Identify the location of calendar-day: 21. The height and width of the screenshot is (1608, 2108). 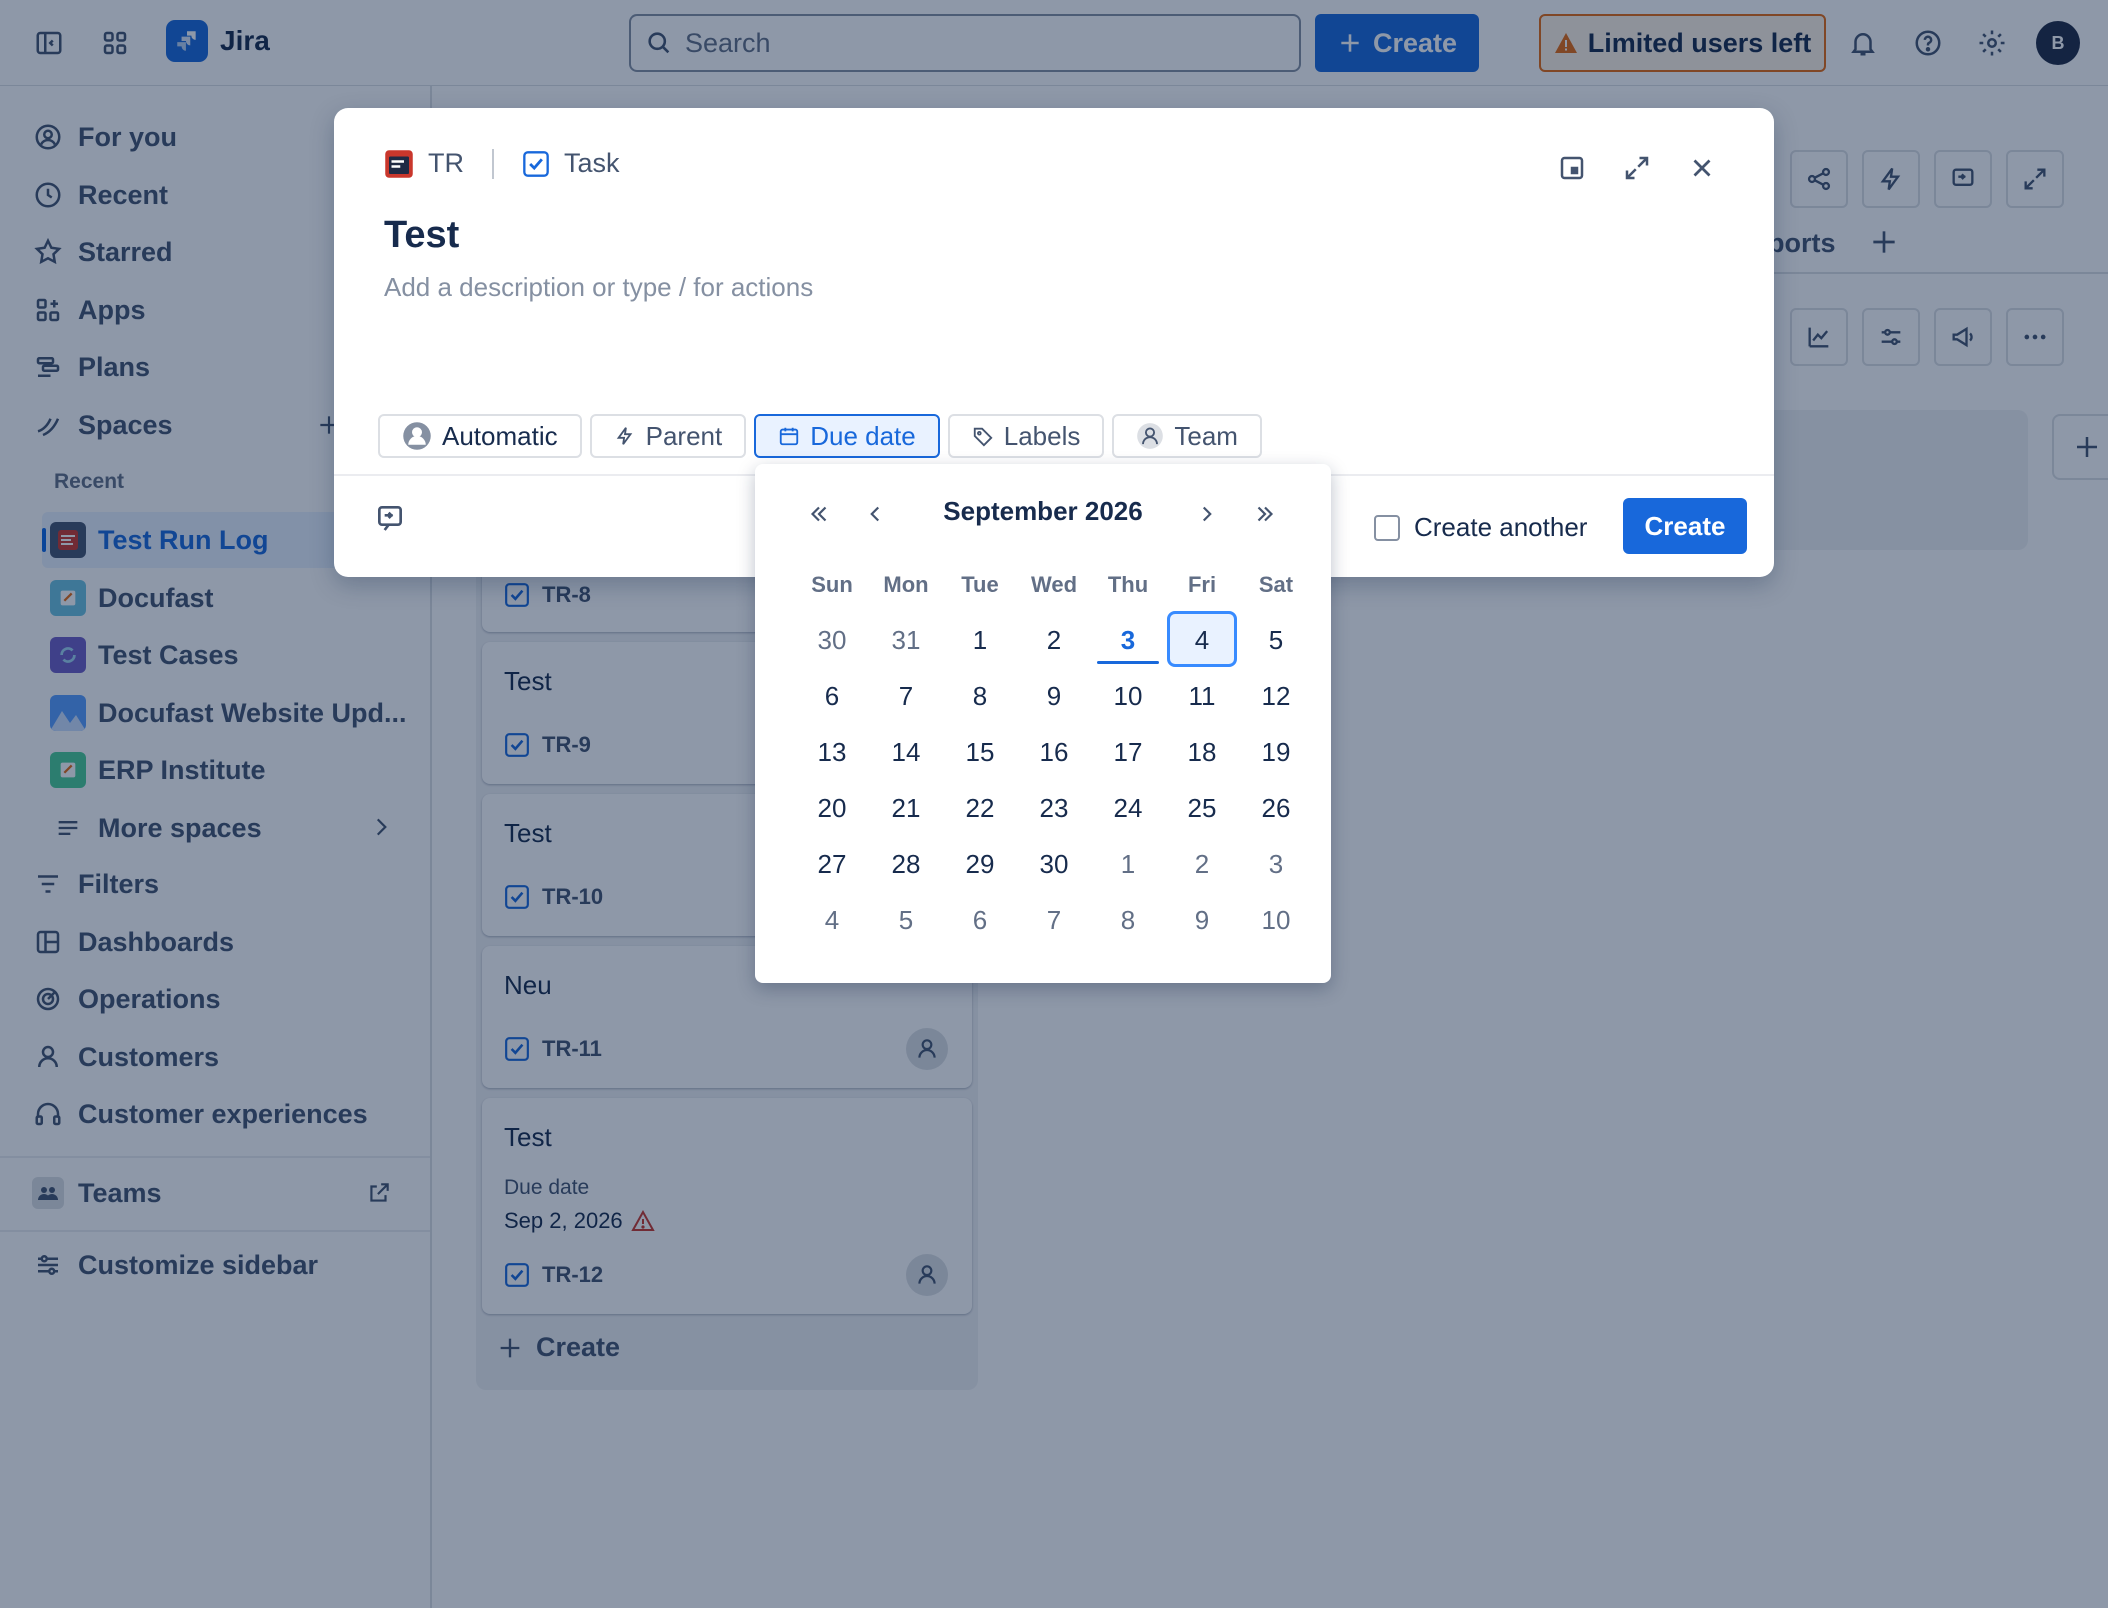
(906, 808).